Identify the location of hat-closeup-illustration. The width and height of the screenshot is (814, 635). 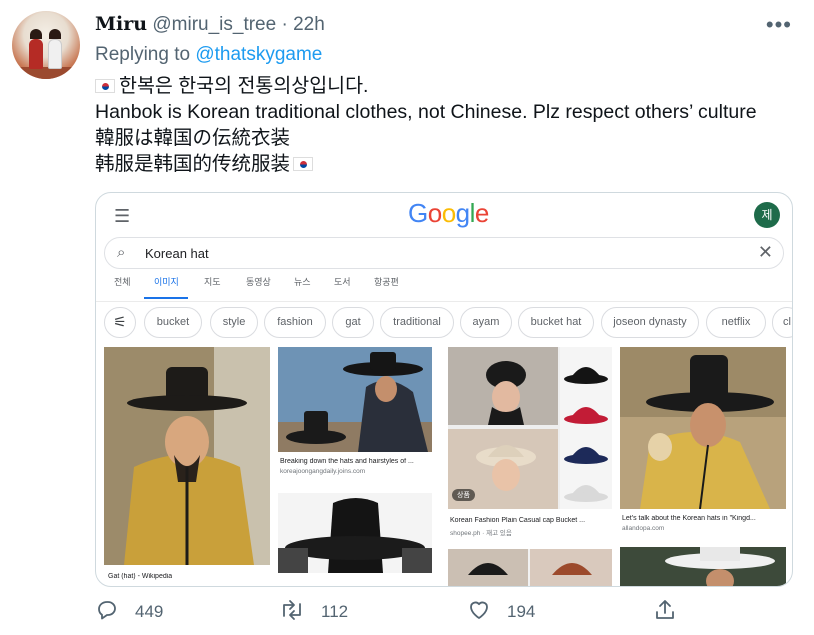
(355, 533).